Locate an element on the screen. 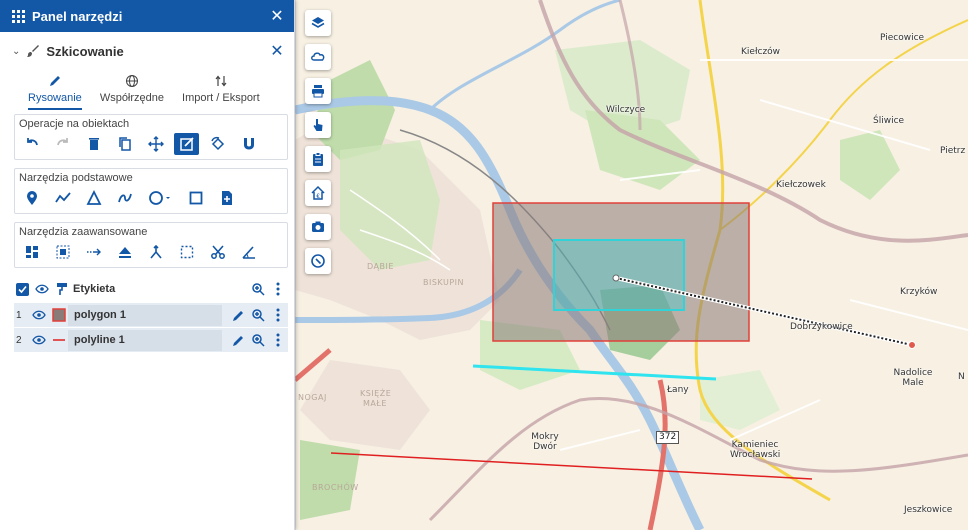 This screenshot has height=530, width=968. dashboard-icon is located at coordinates (31, 252).